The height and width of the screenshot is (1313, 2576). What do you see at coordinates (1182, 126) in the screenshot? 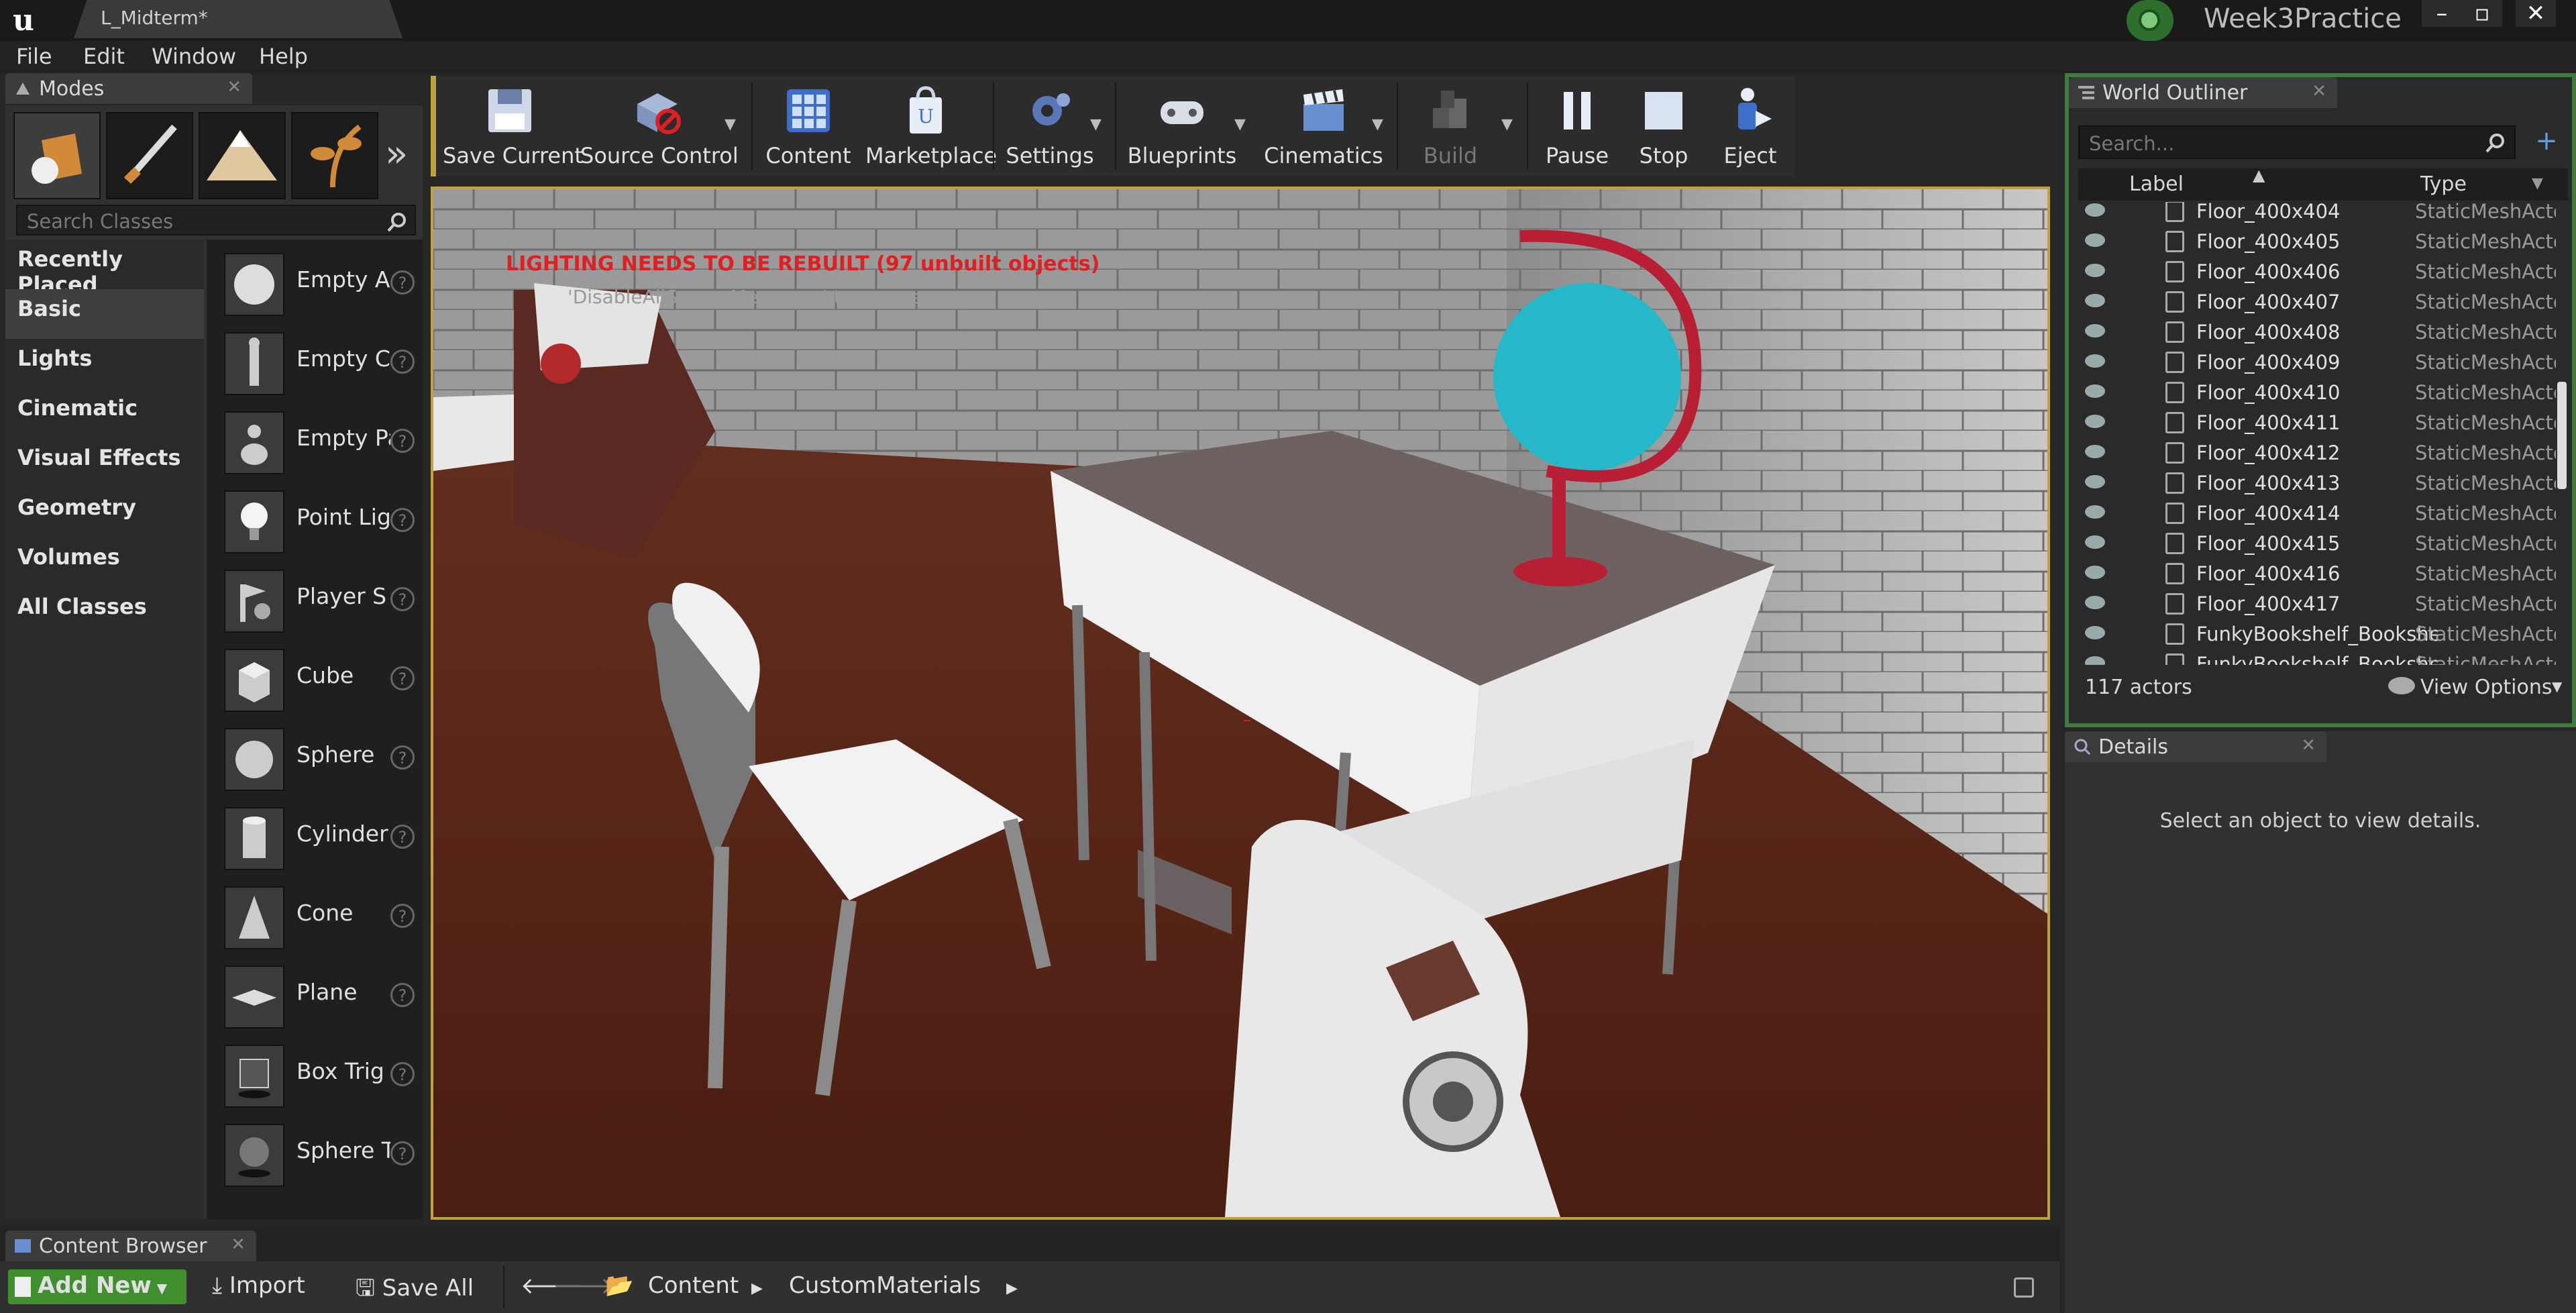
I see `blueprints-button: Blueprints` at bounding box center [1182, 126].